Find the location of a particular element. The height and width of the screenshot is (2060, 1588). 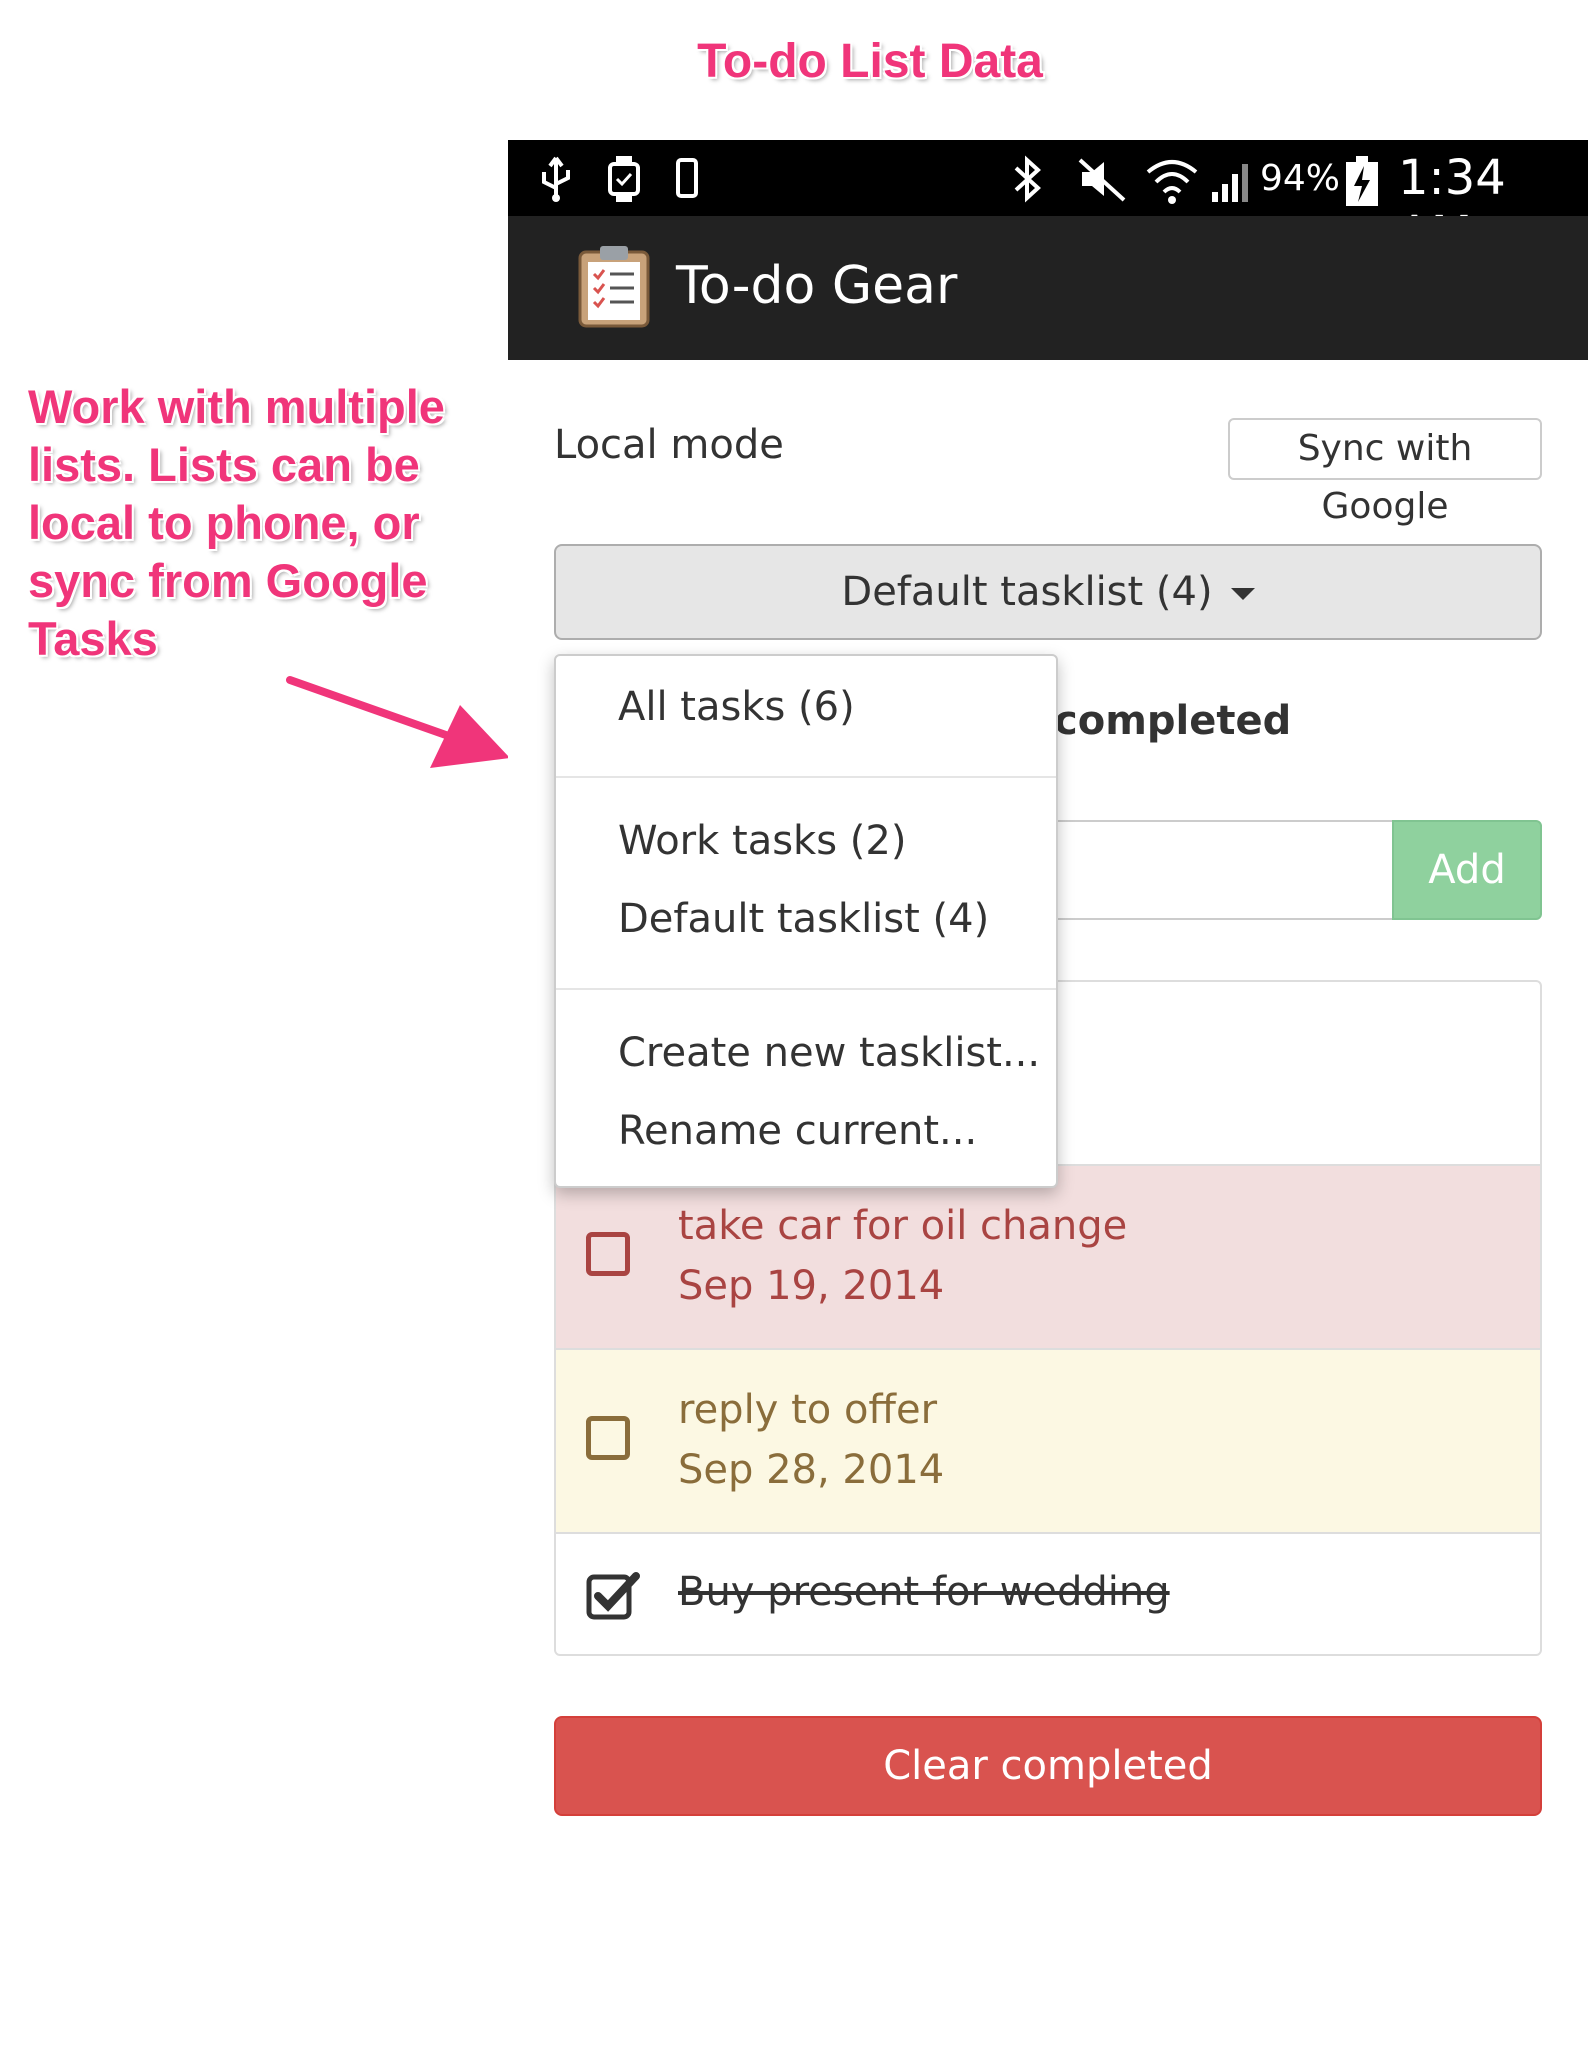

task-item: reply to offer Sep 28, 2014 is located at coordinates (1048, 1440).